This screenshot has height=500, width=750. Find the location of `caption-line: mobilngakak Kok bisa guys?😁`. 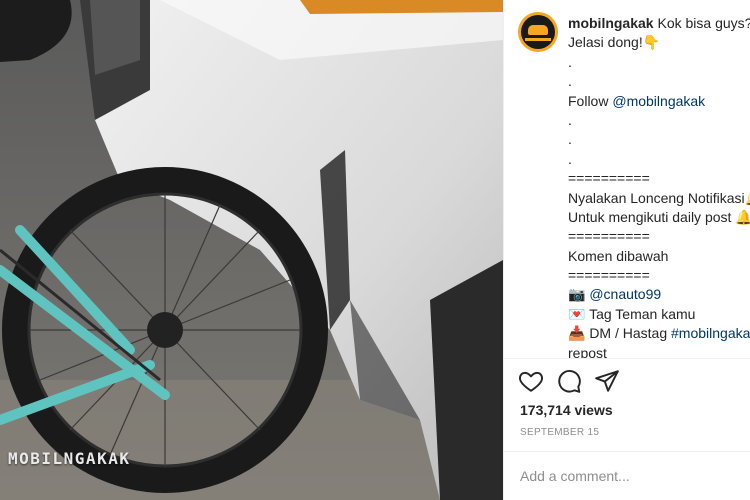

caption-line: mobilngakak Kok bisa guys?😁 is located at coordinates (659, 23).